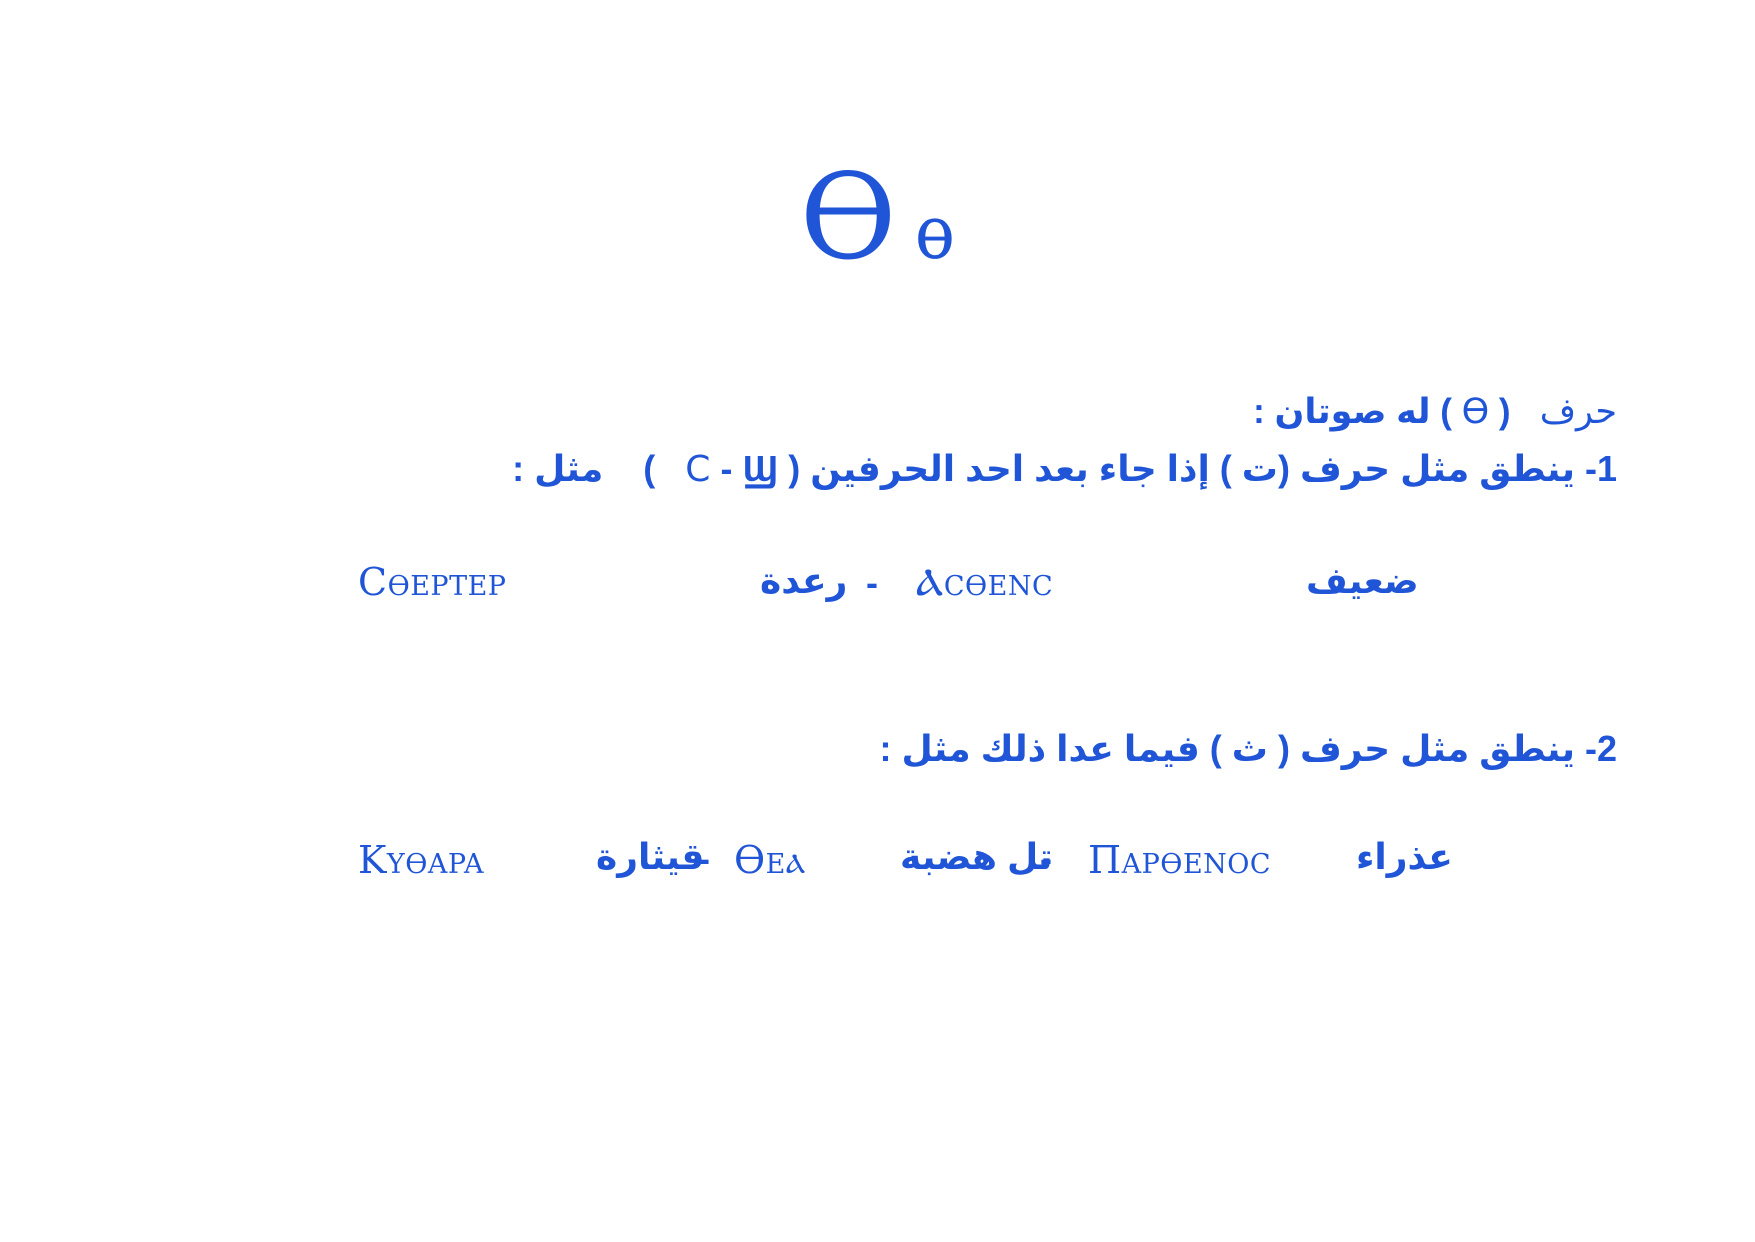 The height and width of the screenshot is (1242, 1755). I want to click on example-2-arabic-word-1: قيثارة, so click(650, 856).